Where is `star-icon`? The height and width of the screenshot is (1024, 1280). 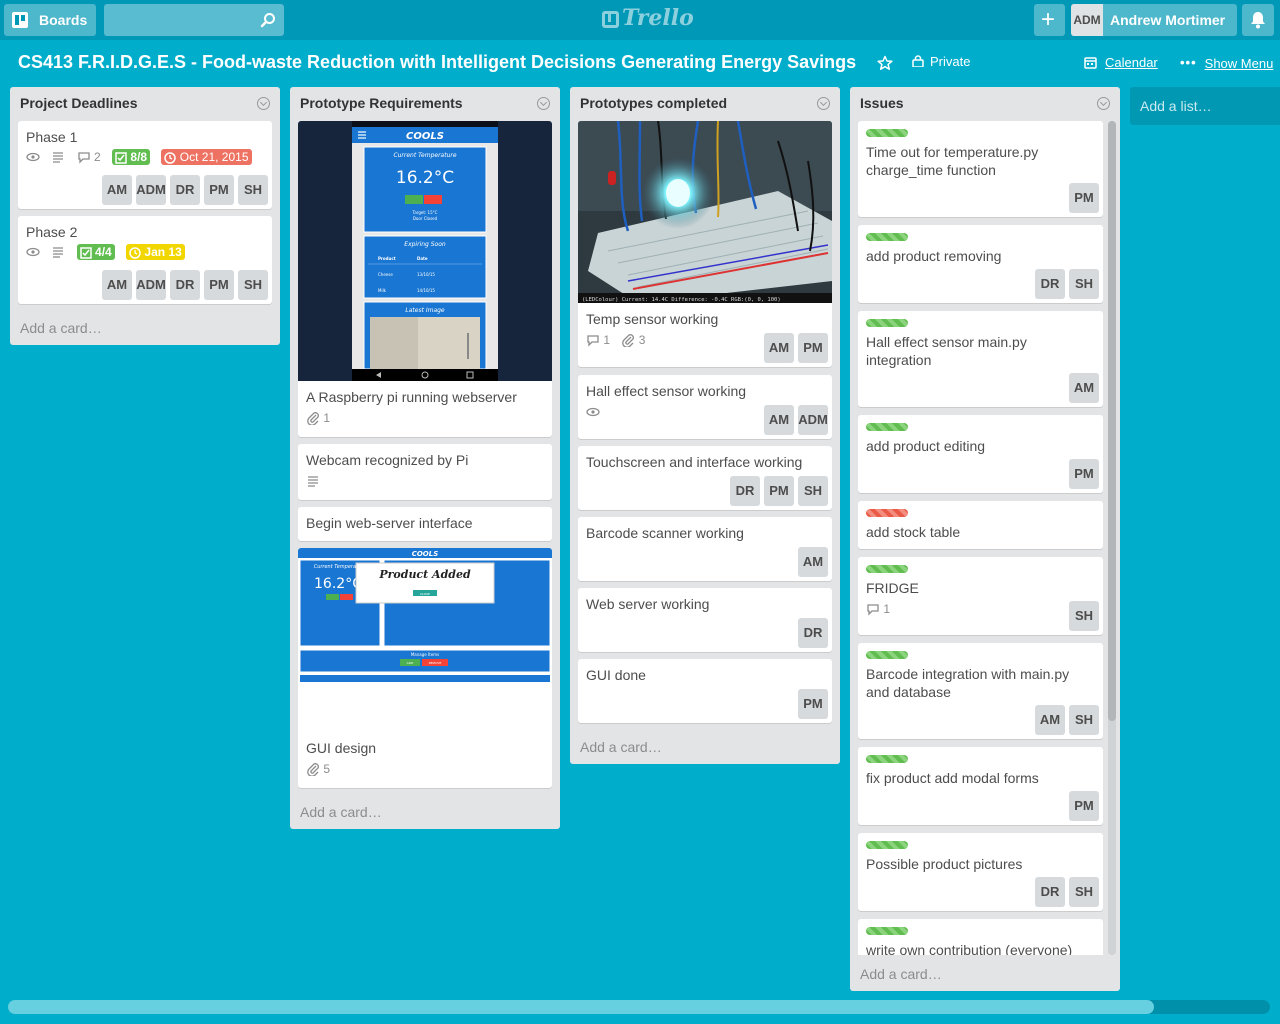
star-icon is located at coordinates (885, 63).